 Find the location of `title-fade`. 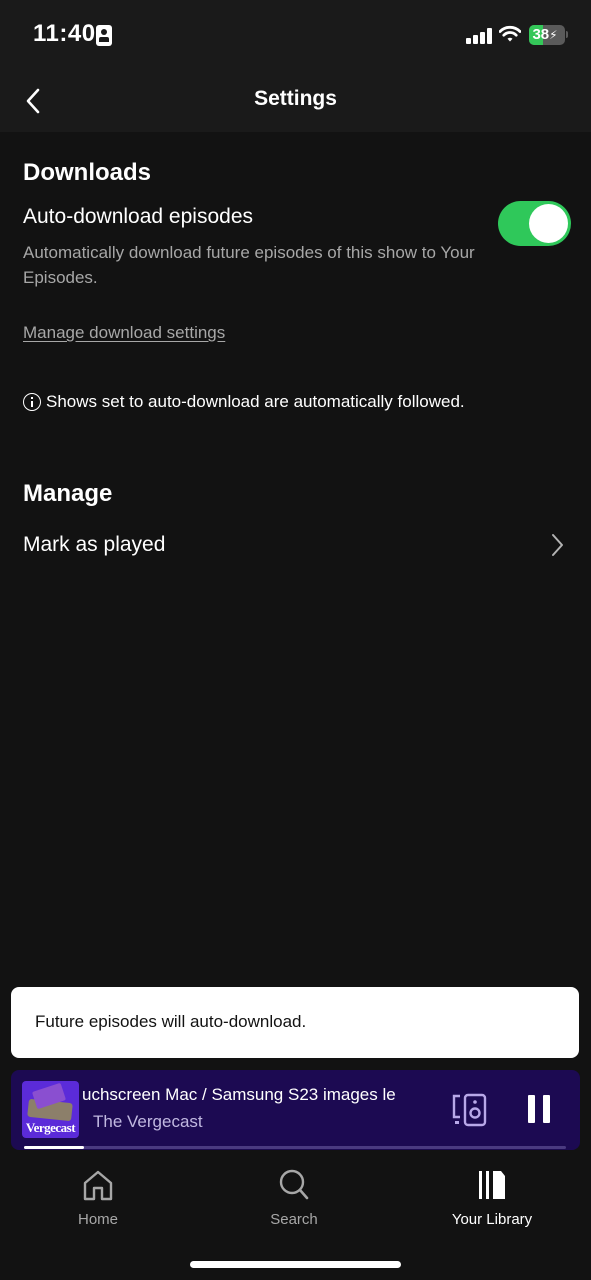

title-fade is located at coordinates (412, 1095).